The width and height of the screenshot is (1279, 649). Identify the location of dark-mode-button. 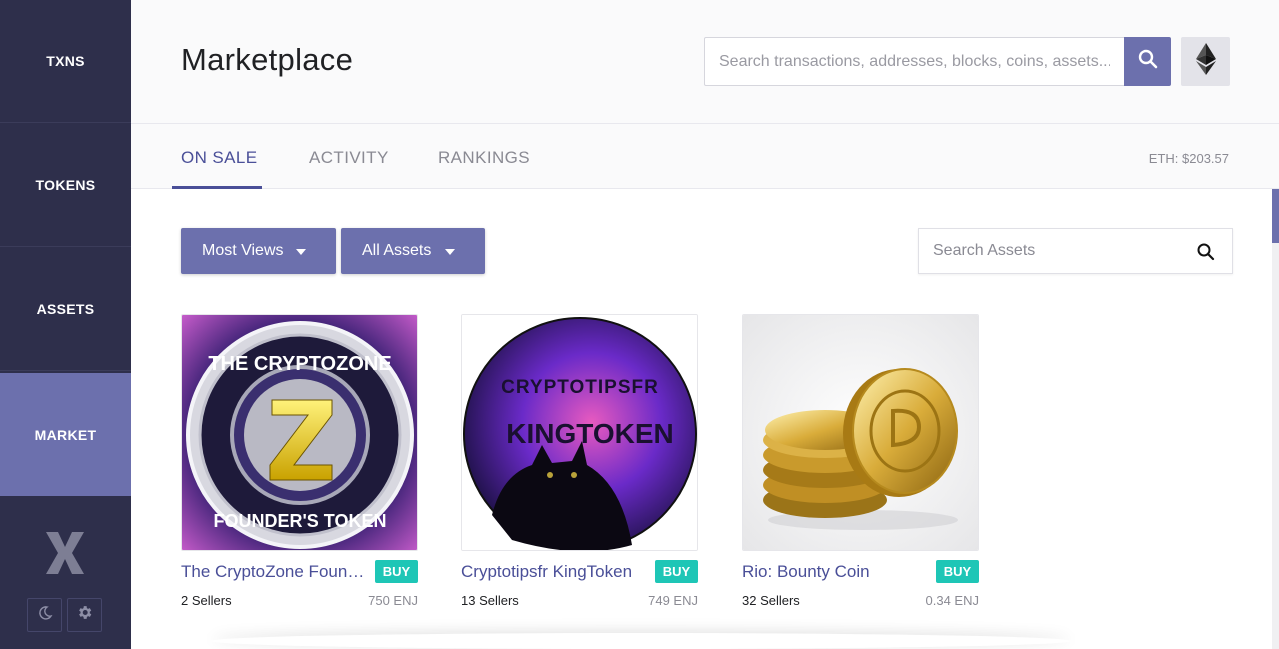
(44, 615).